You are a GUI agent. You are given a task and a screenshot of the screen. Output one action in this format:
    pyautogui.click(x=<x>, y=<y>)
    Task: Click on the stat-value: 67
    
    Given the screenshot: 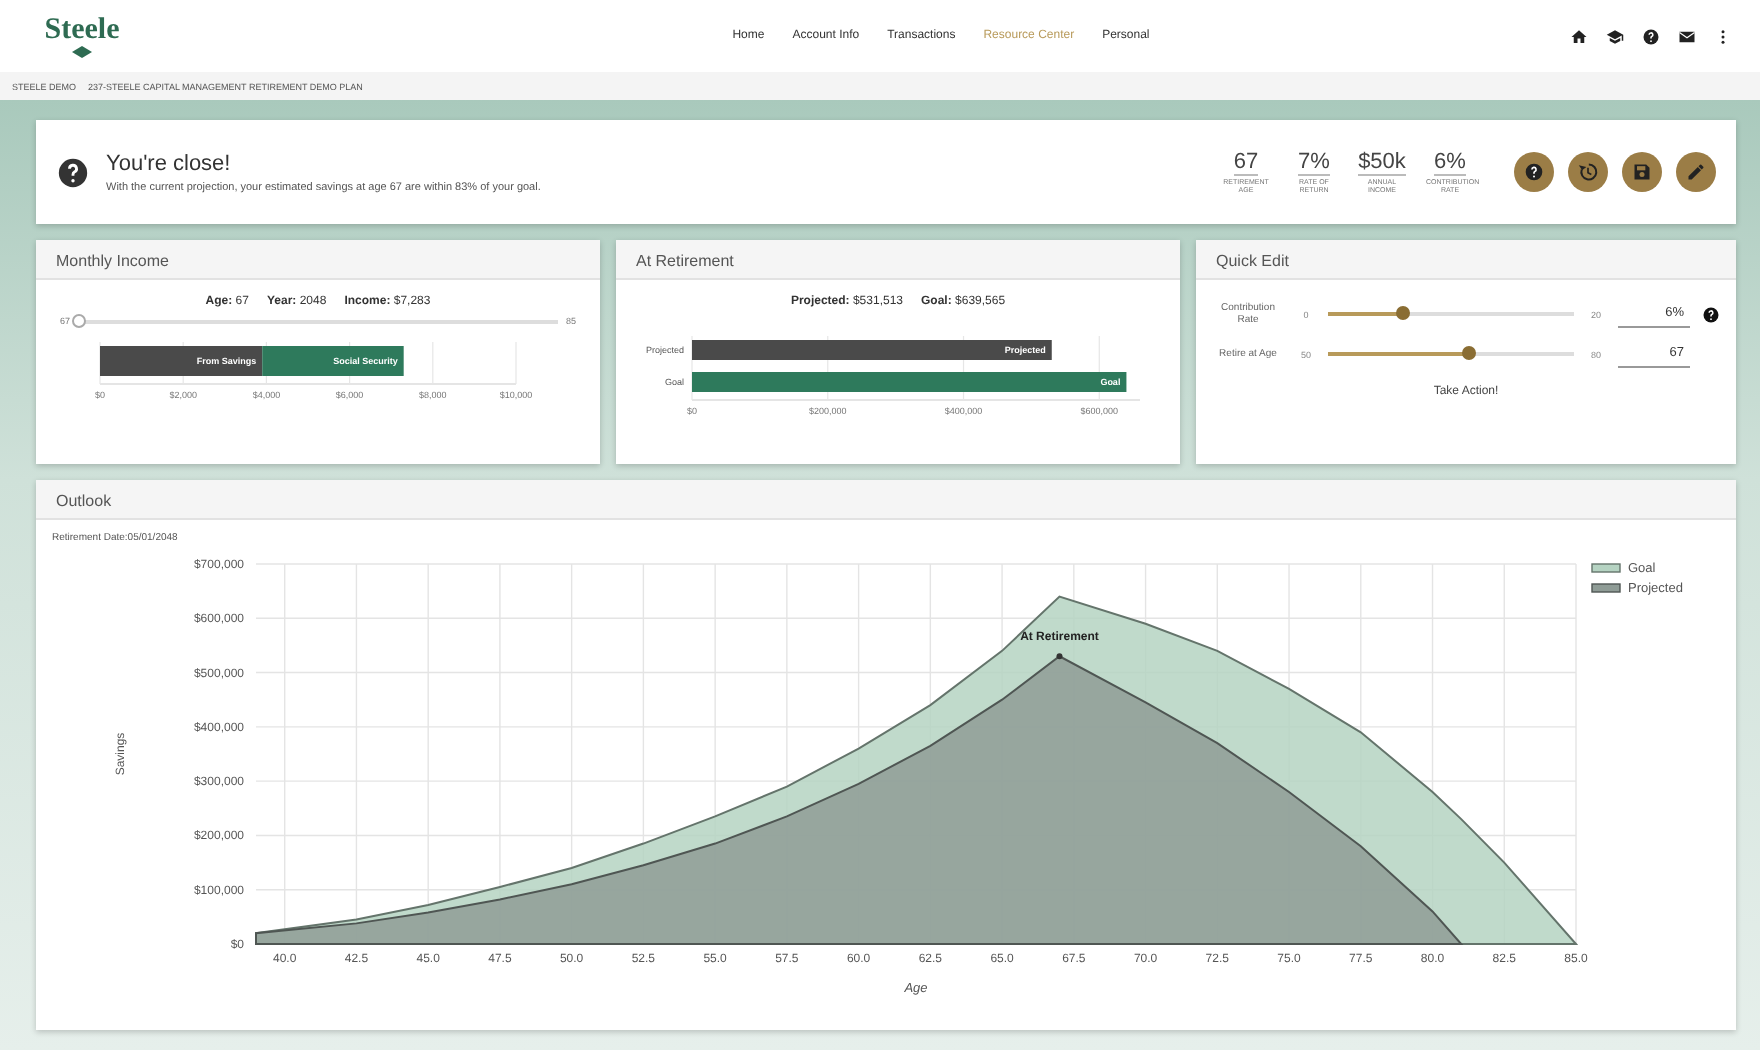 What is the action you would take?
    pyautogui.click(x=1246, y=163)
    